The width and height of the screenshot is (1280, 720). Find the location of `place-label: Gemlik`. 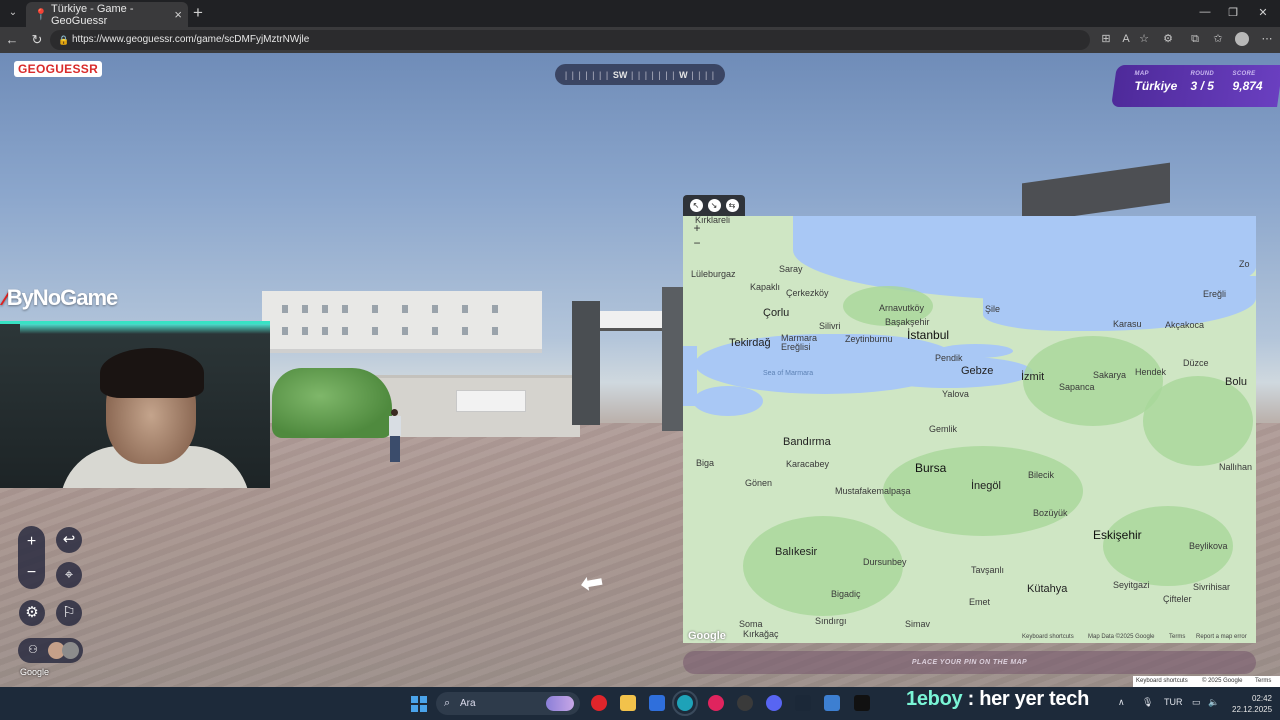

place-label: Gemlik is located at coordinates (943, 429).